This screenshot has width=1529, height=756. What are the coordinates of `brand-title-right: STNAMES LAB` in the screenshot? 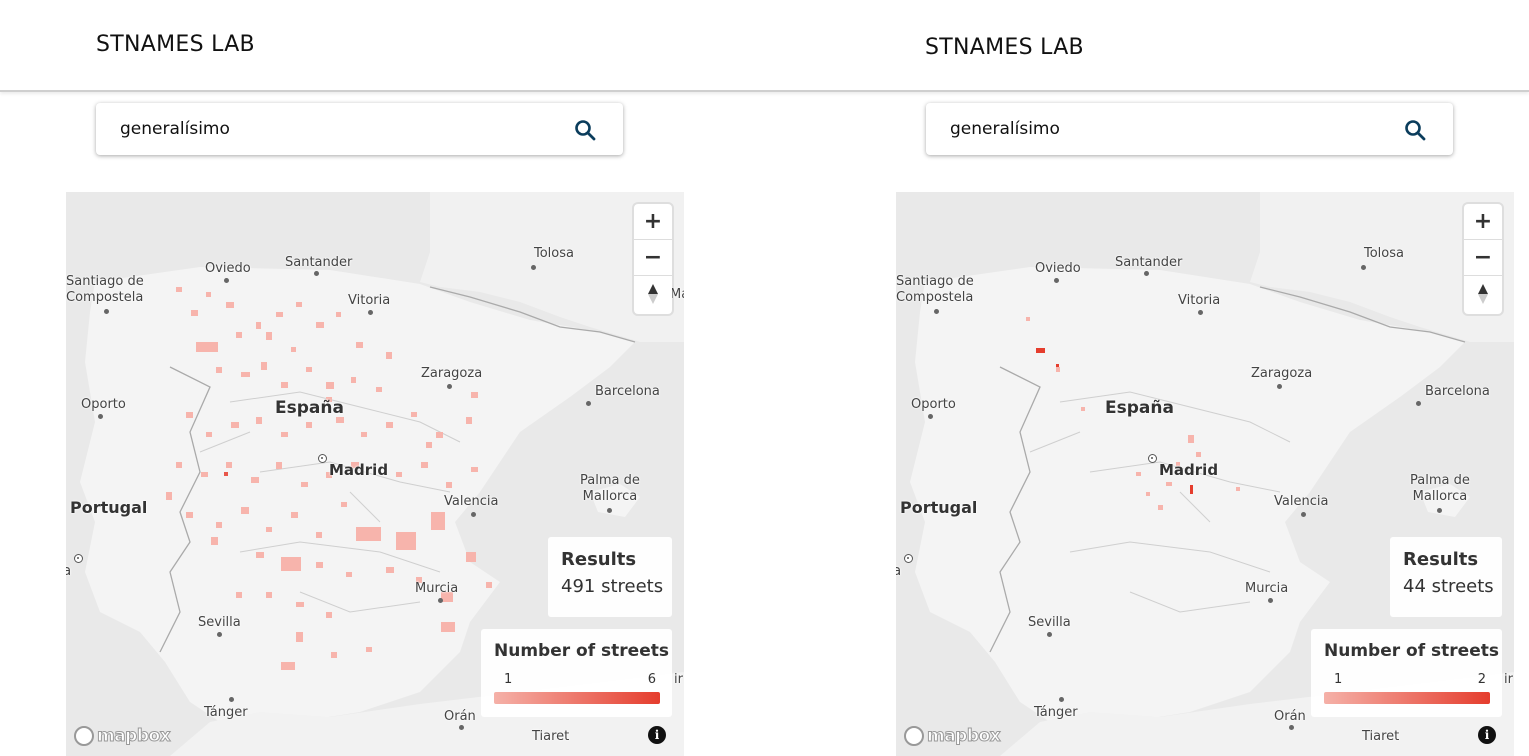 It's located at (1004, 47).